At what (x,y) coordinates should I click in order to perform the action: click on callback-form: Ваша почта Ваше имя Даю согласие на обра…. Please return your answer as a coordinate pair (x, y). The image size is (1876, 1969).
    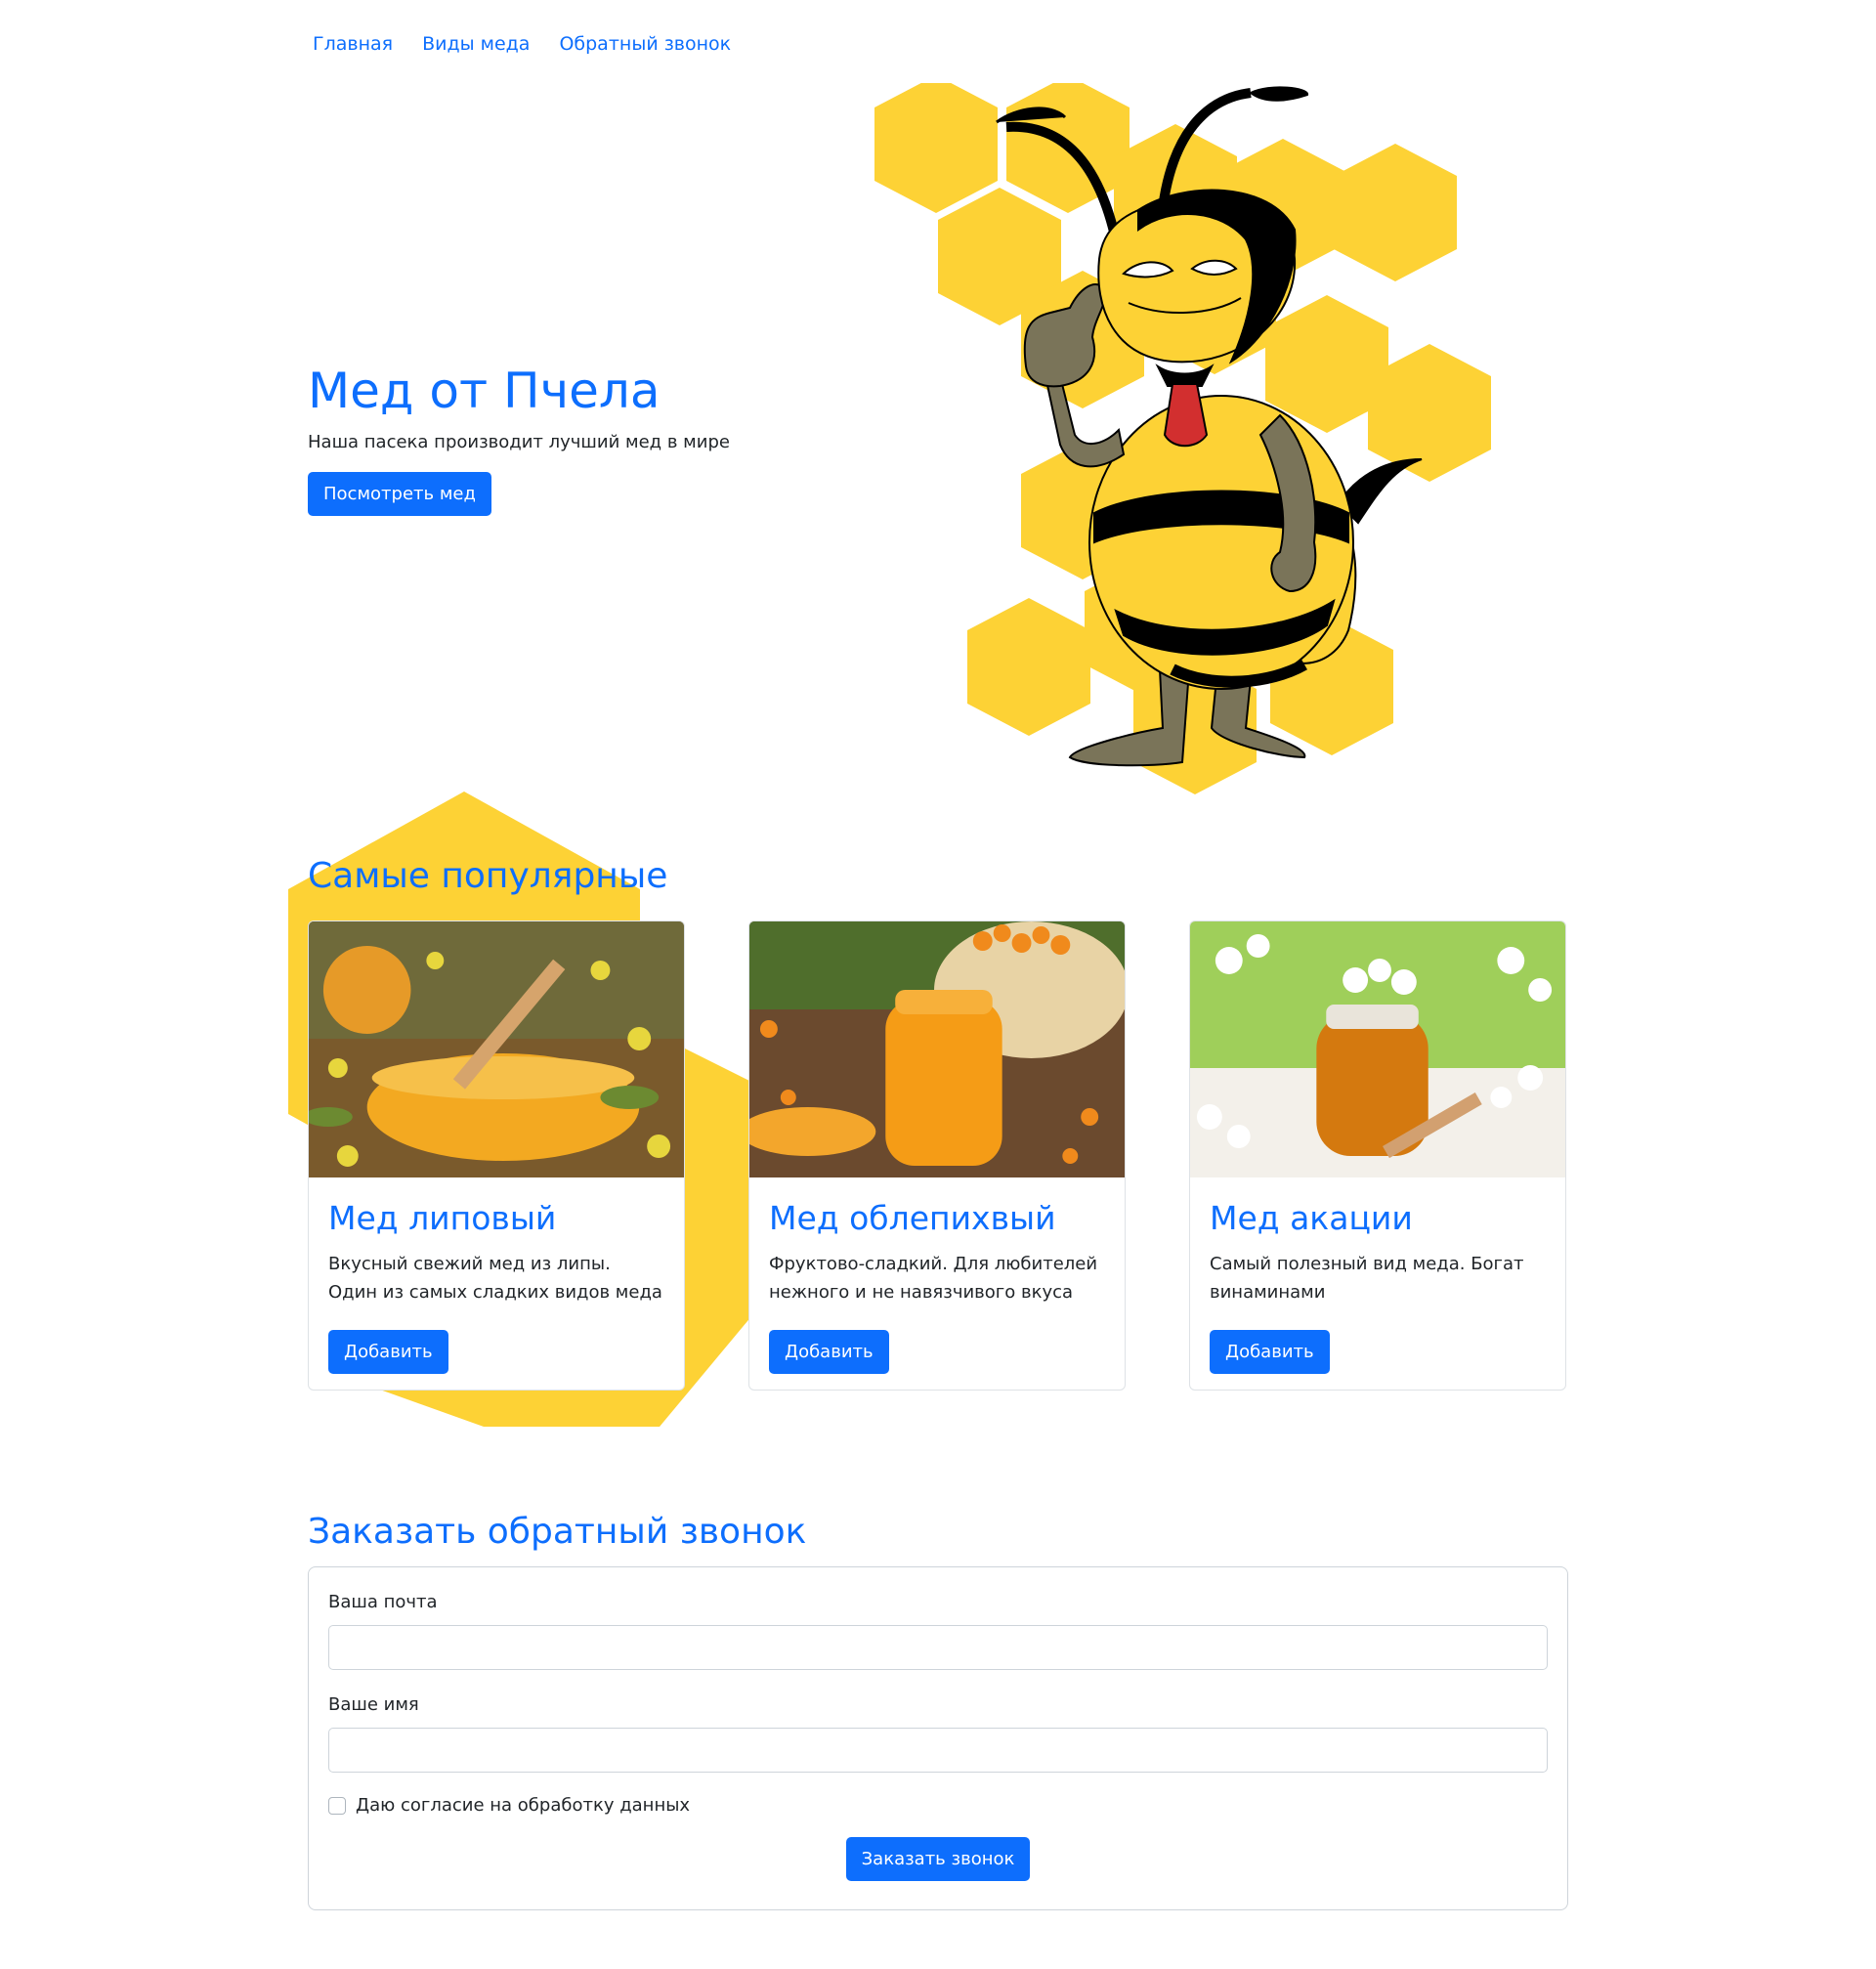
    Looking at the image, I should click on (938, 1738).